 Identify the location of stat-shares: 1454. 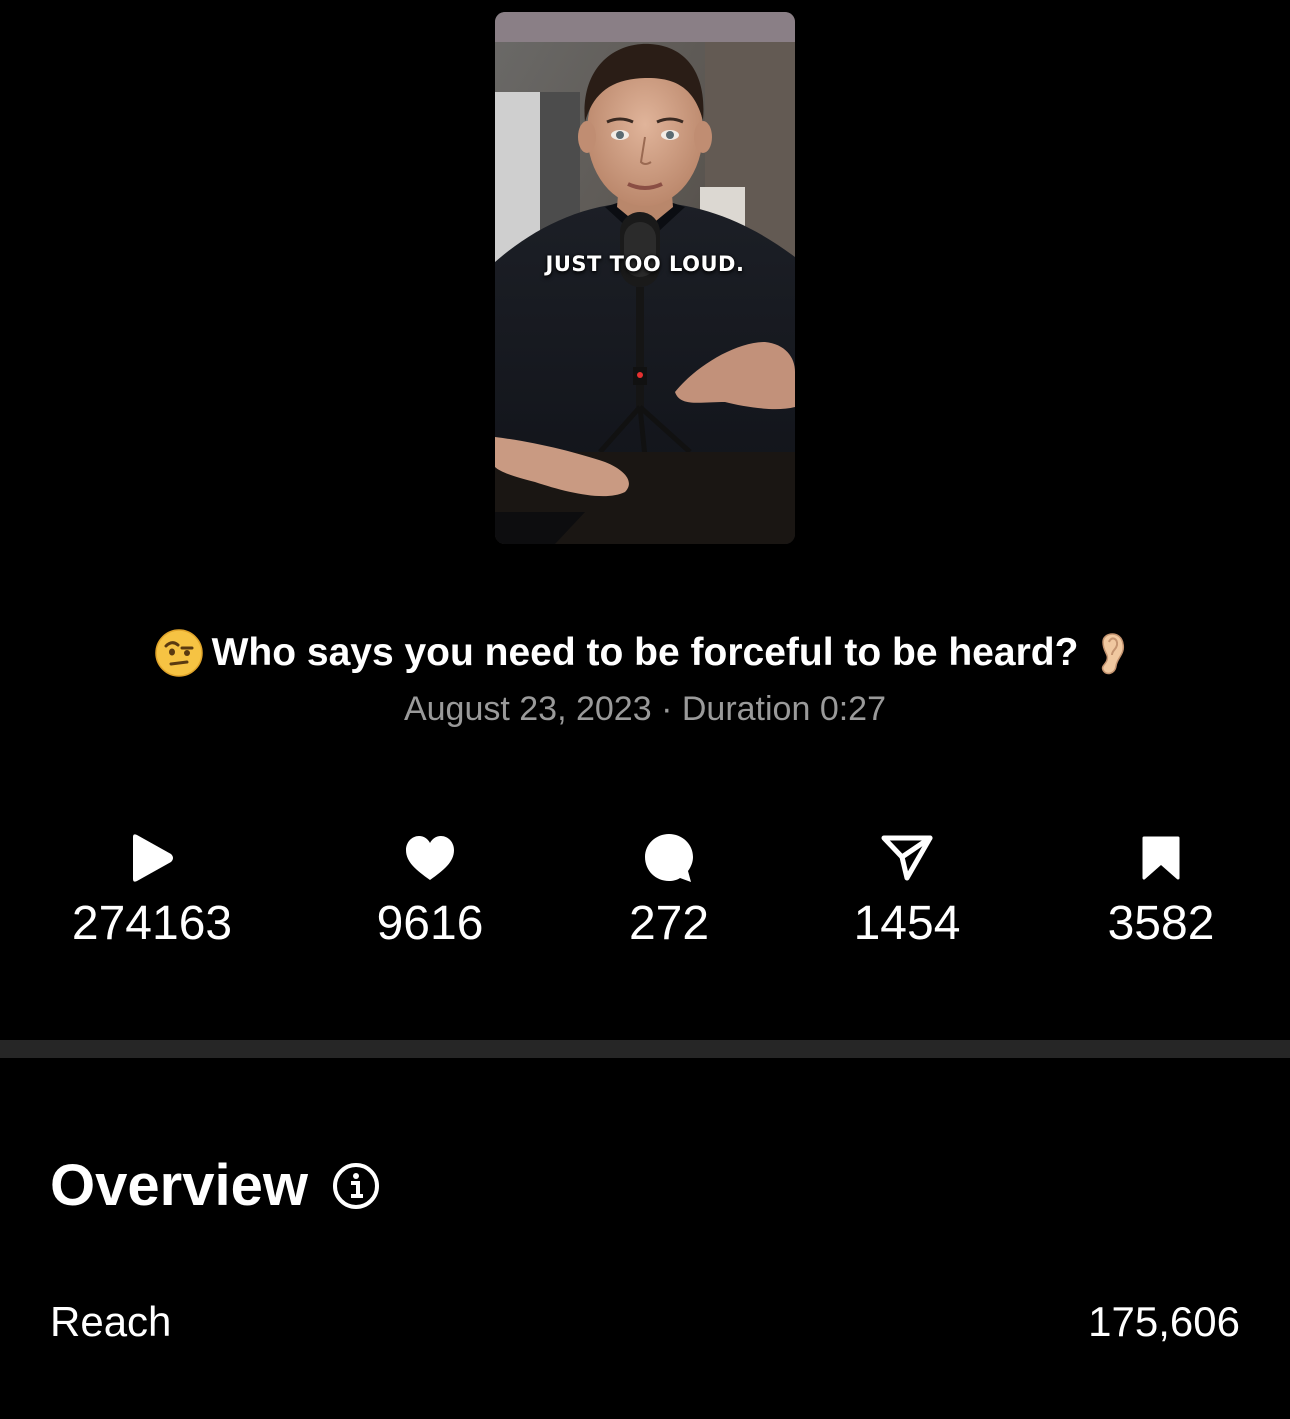
(907, 892).